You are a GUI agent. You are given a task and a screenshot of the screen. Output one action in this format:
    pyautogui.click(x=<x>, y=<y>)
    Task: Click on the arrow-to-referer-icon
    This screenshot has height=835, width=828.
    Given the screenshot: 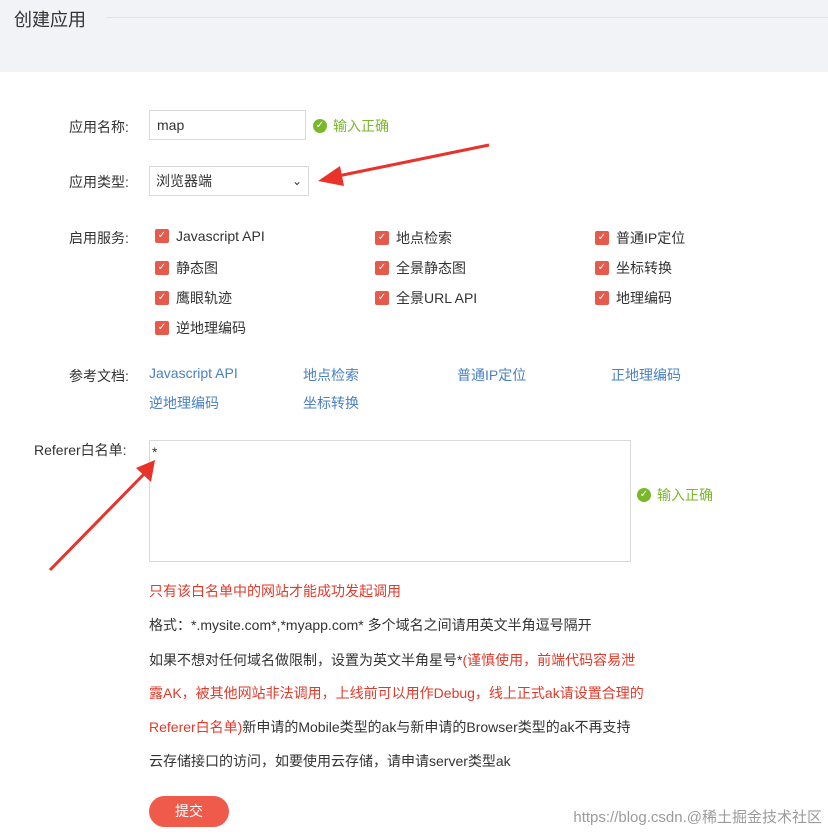 What is the action you would take?
    pyautogui.click(x=101, y=516)
    